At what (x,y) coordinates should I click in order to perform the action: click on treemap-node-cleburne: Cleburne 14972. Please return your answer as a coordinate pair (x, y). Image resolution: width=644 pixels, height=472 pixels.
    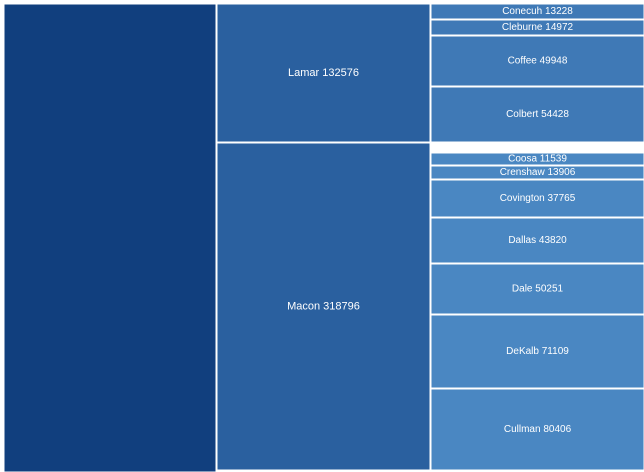
    Looking at the image, I should click on (537, 27).